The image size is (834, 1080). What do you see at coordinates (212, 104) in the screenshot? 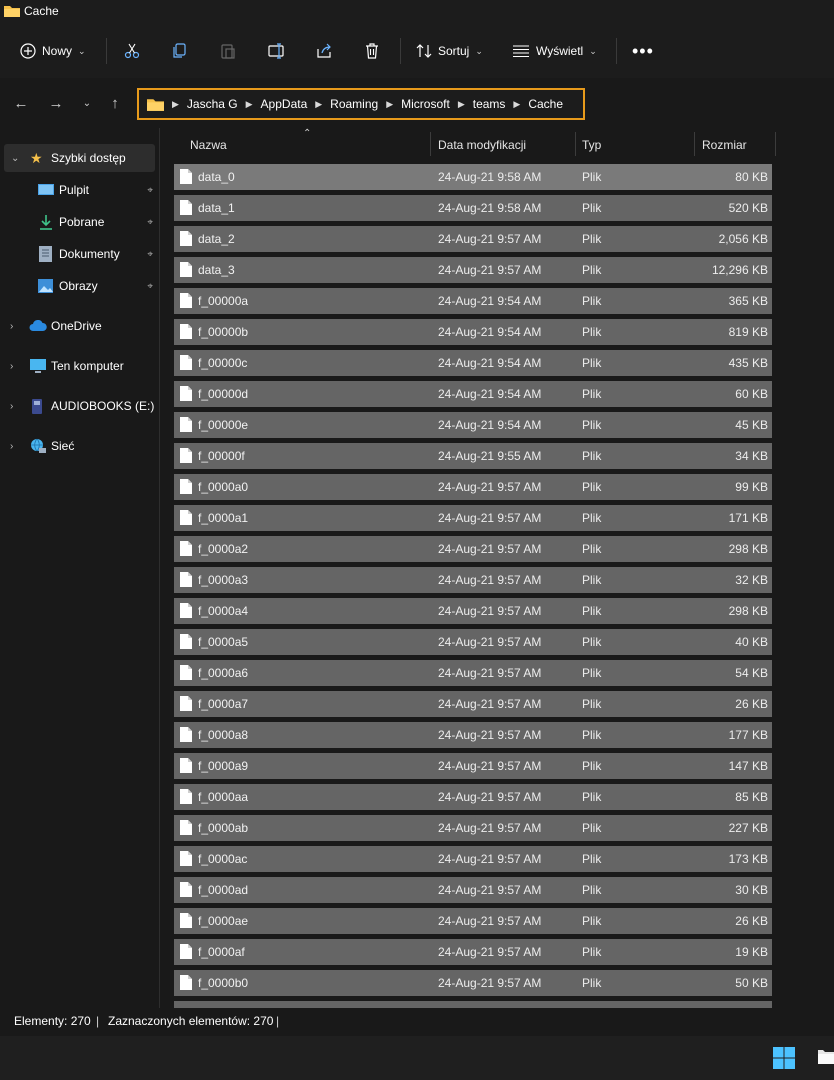
I see `breadcrumb-item: Jascha G` at bounding box center [212, 104].